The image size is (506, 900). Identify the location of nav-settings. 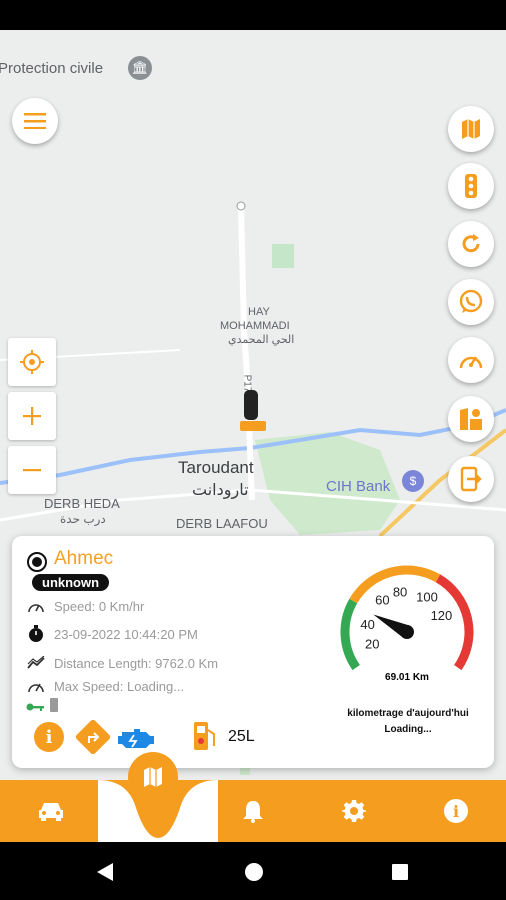
(354, 811).